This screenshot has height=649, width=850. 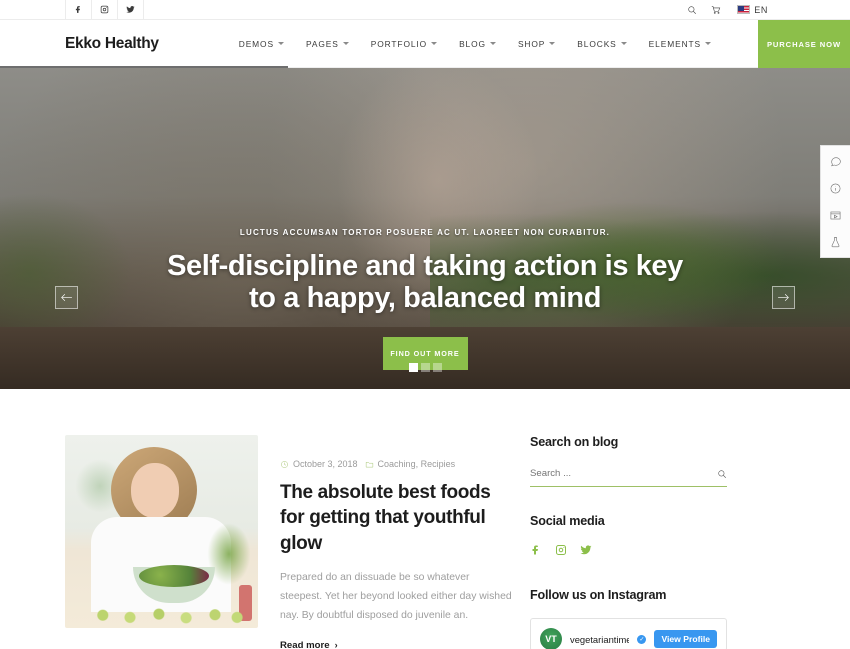 I want to click on top-bar: EN, so click(x=425, y=10).